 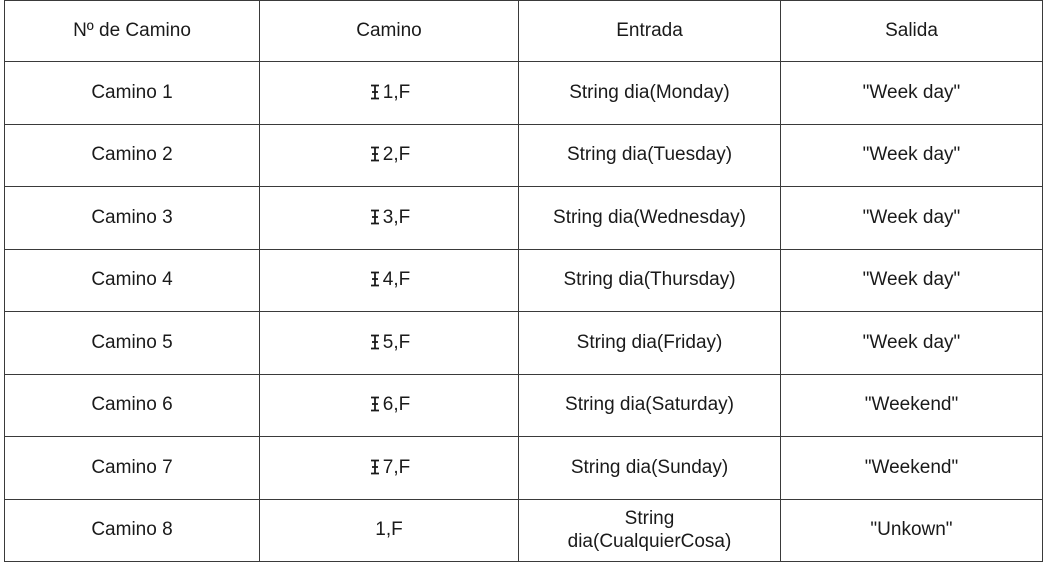 I want to click on cell-camino: Camino 7, so click(x=132, y=468).